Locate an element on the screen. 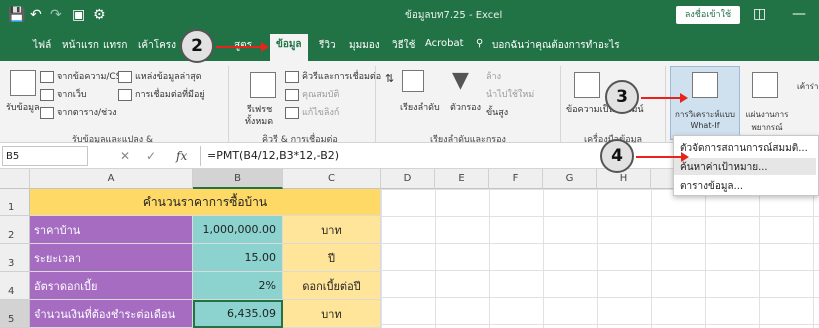 The height and width of the screenshot is (328, 819). web-icon is located at coordinates (47, 94).